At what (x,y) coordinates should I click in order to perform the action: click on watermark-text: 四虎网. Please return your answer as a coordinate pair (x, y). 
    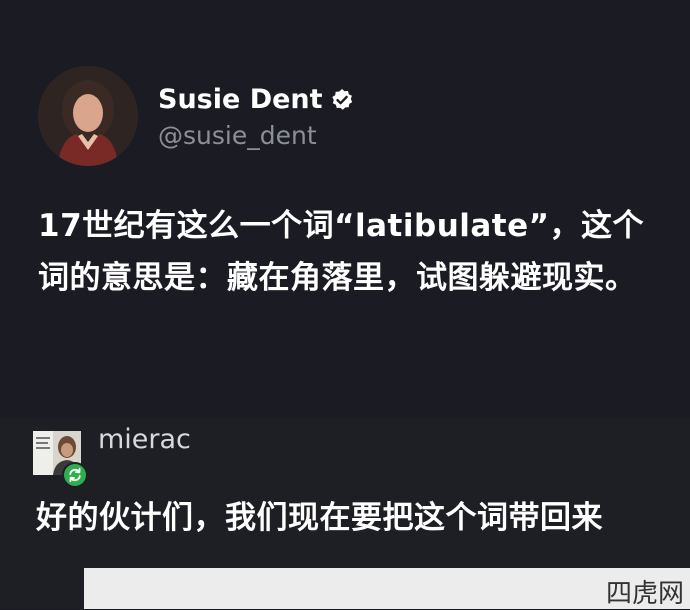
    Looking at the image, I should click on (644, 594).